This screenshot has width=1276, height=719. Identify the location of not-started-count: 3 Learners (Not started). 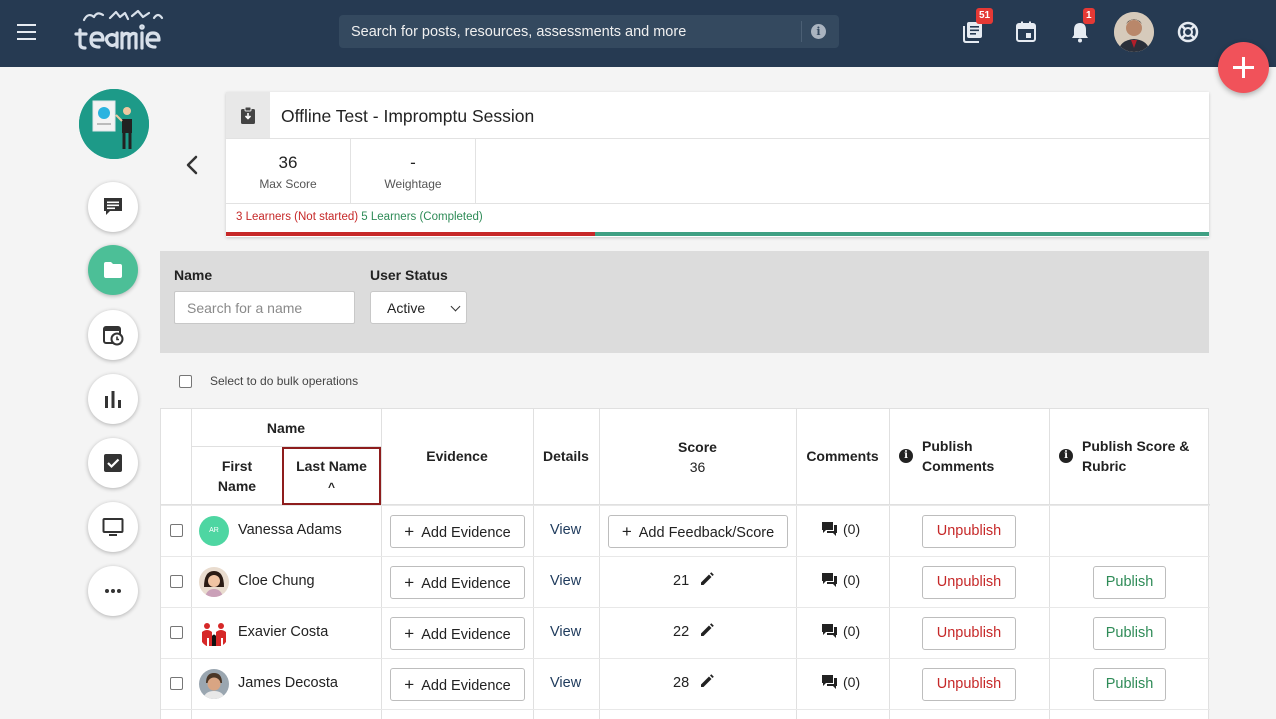
(297, 217).